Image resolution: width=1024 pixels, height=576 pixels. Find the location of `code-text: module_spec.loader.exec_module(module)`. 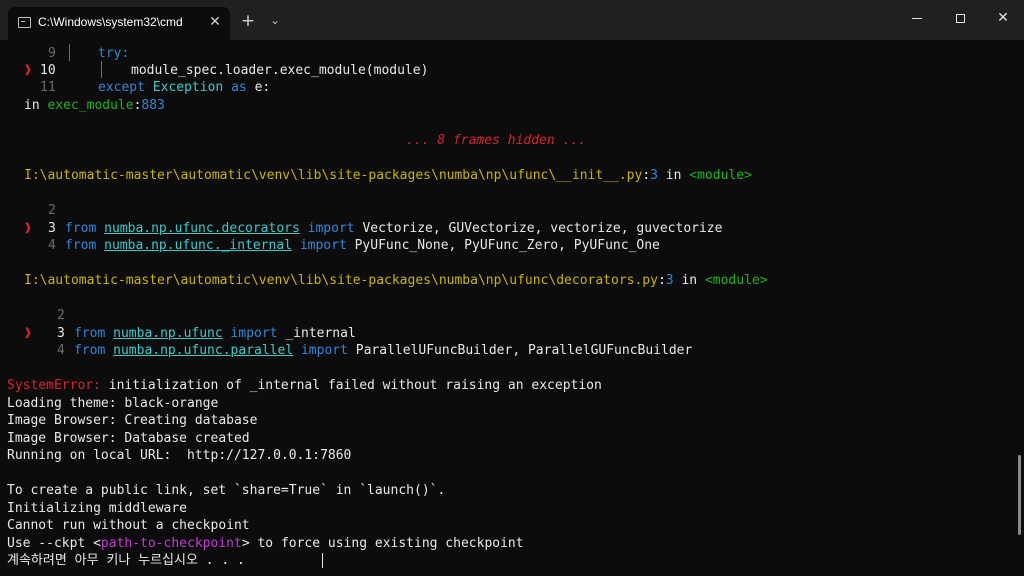

code-text: module_spec.loader.exec_module(module) is located at coordinates (280, 70).